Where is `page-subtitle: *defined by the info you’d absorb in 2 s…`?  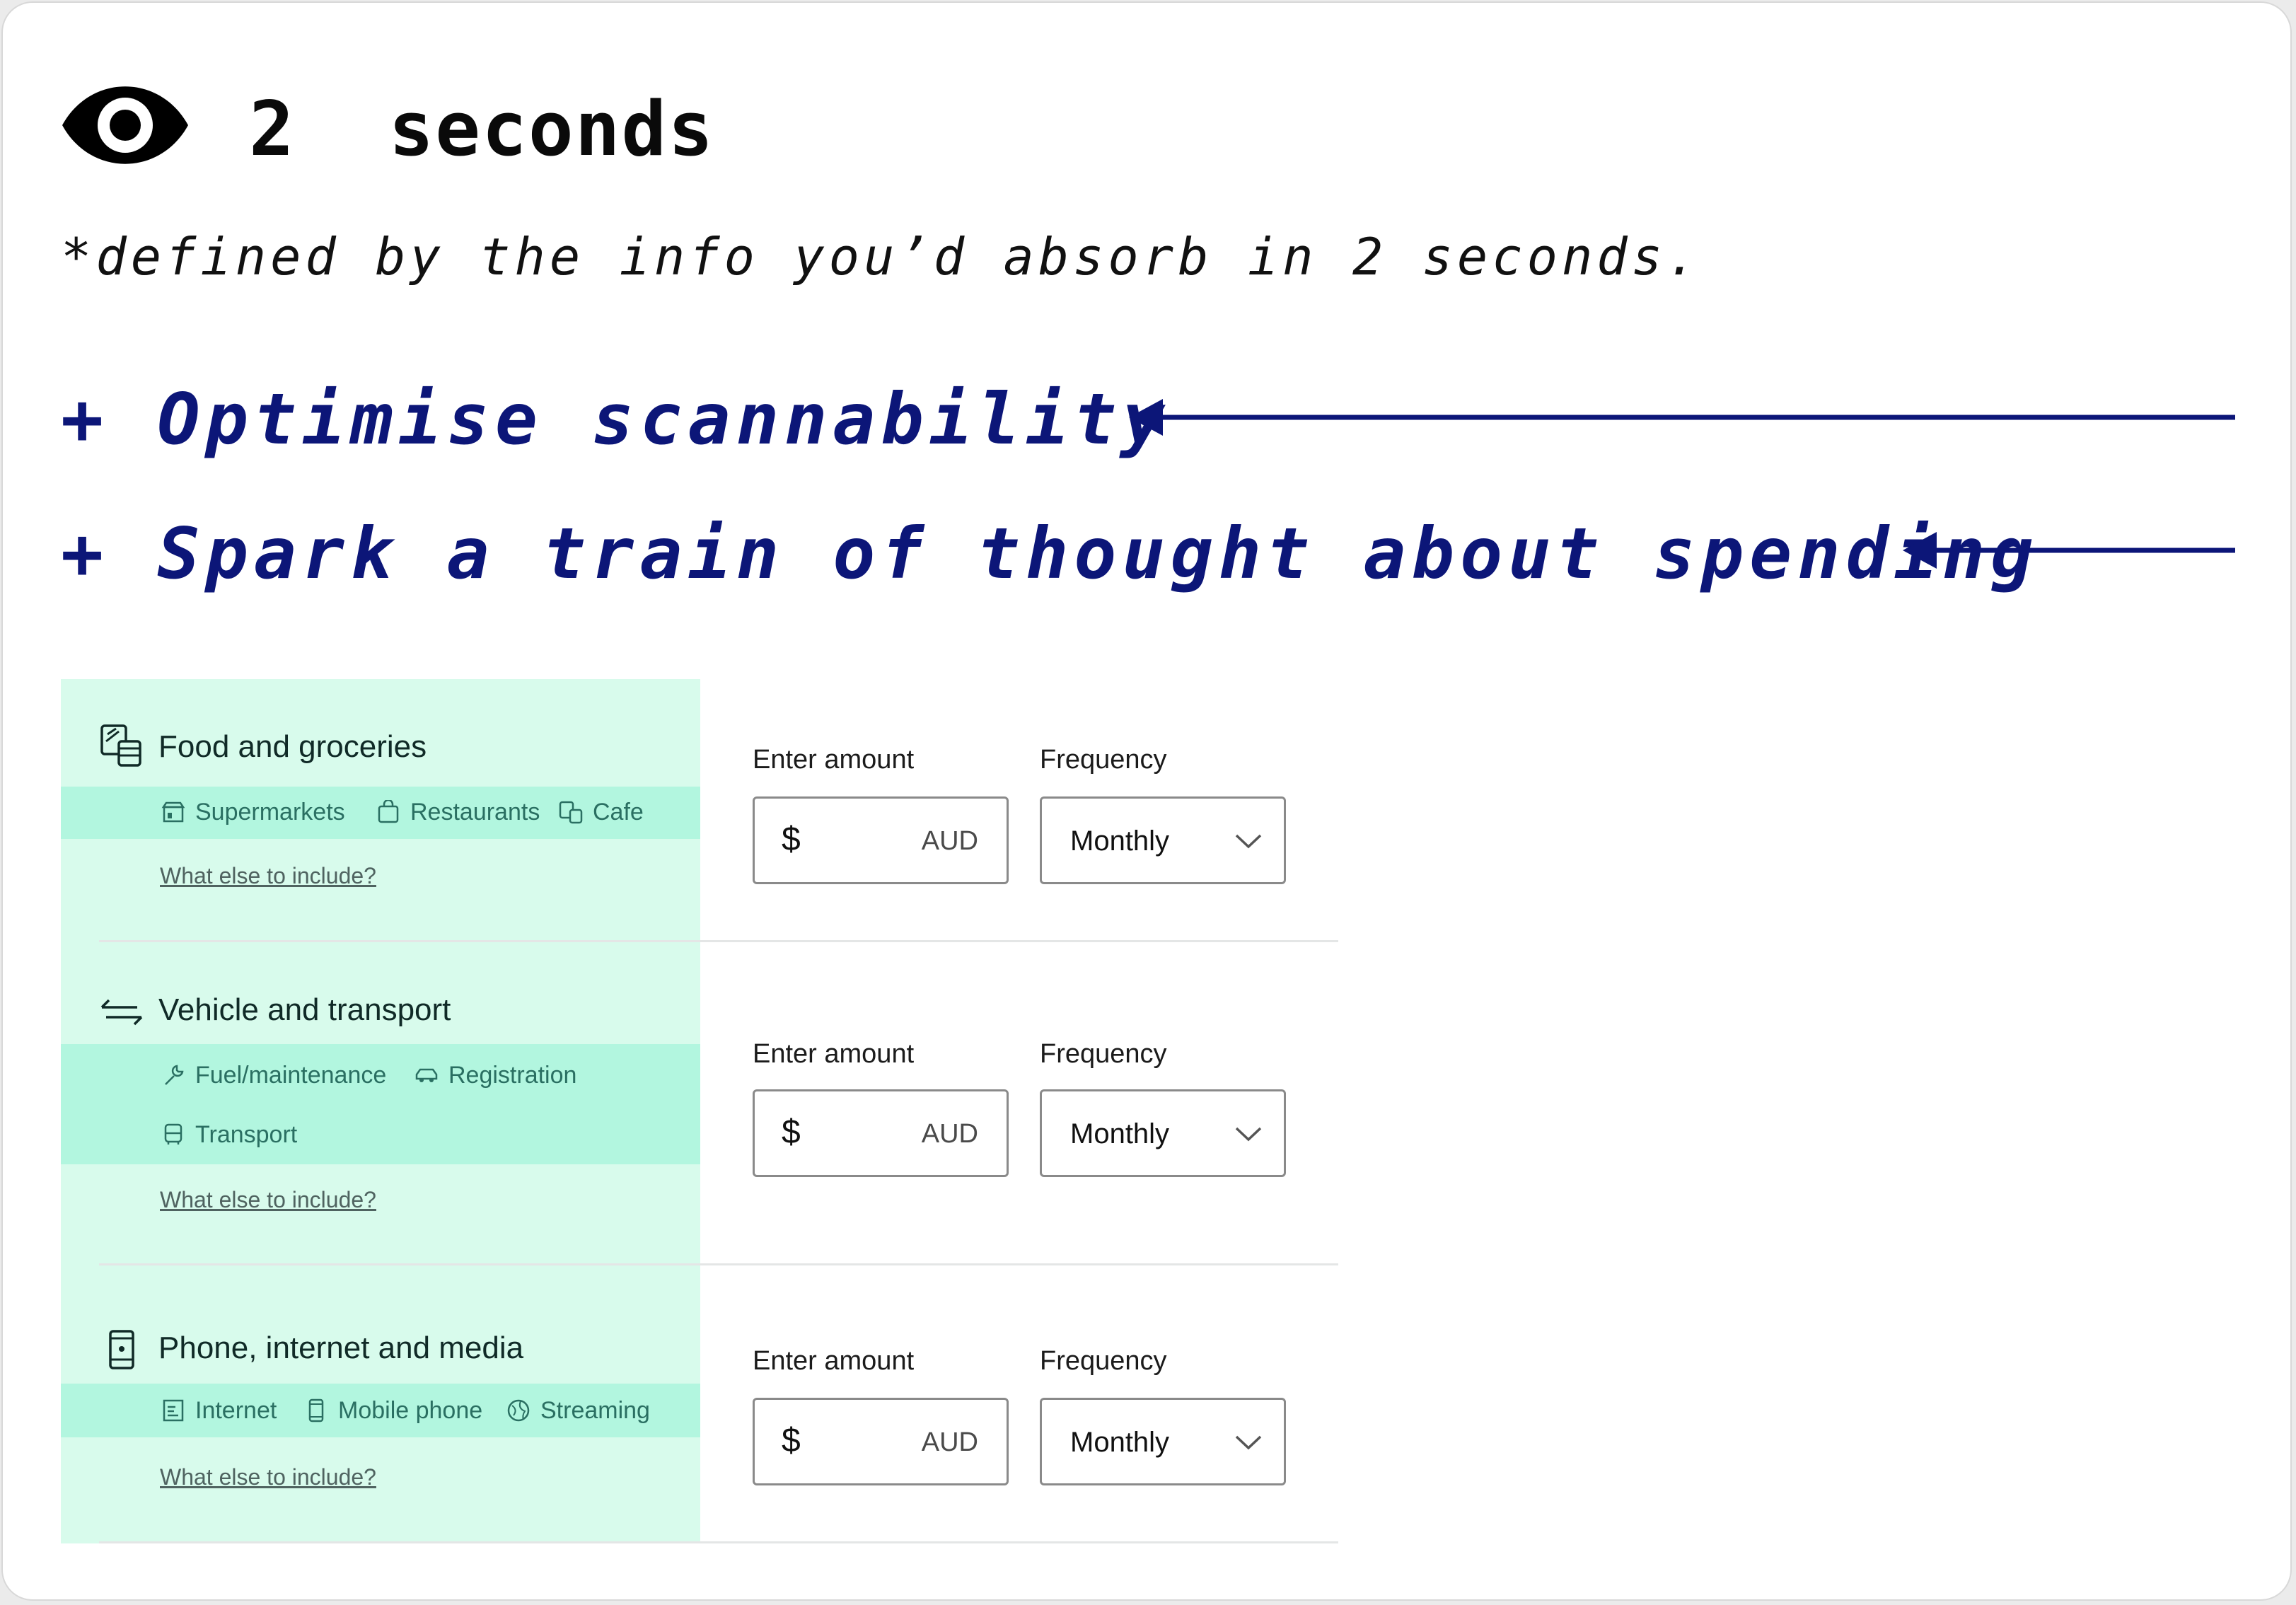
page-subtitle: *defined by the info you’d absorb in 2 s… is located at coordinates (882, 256).